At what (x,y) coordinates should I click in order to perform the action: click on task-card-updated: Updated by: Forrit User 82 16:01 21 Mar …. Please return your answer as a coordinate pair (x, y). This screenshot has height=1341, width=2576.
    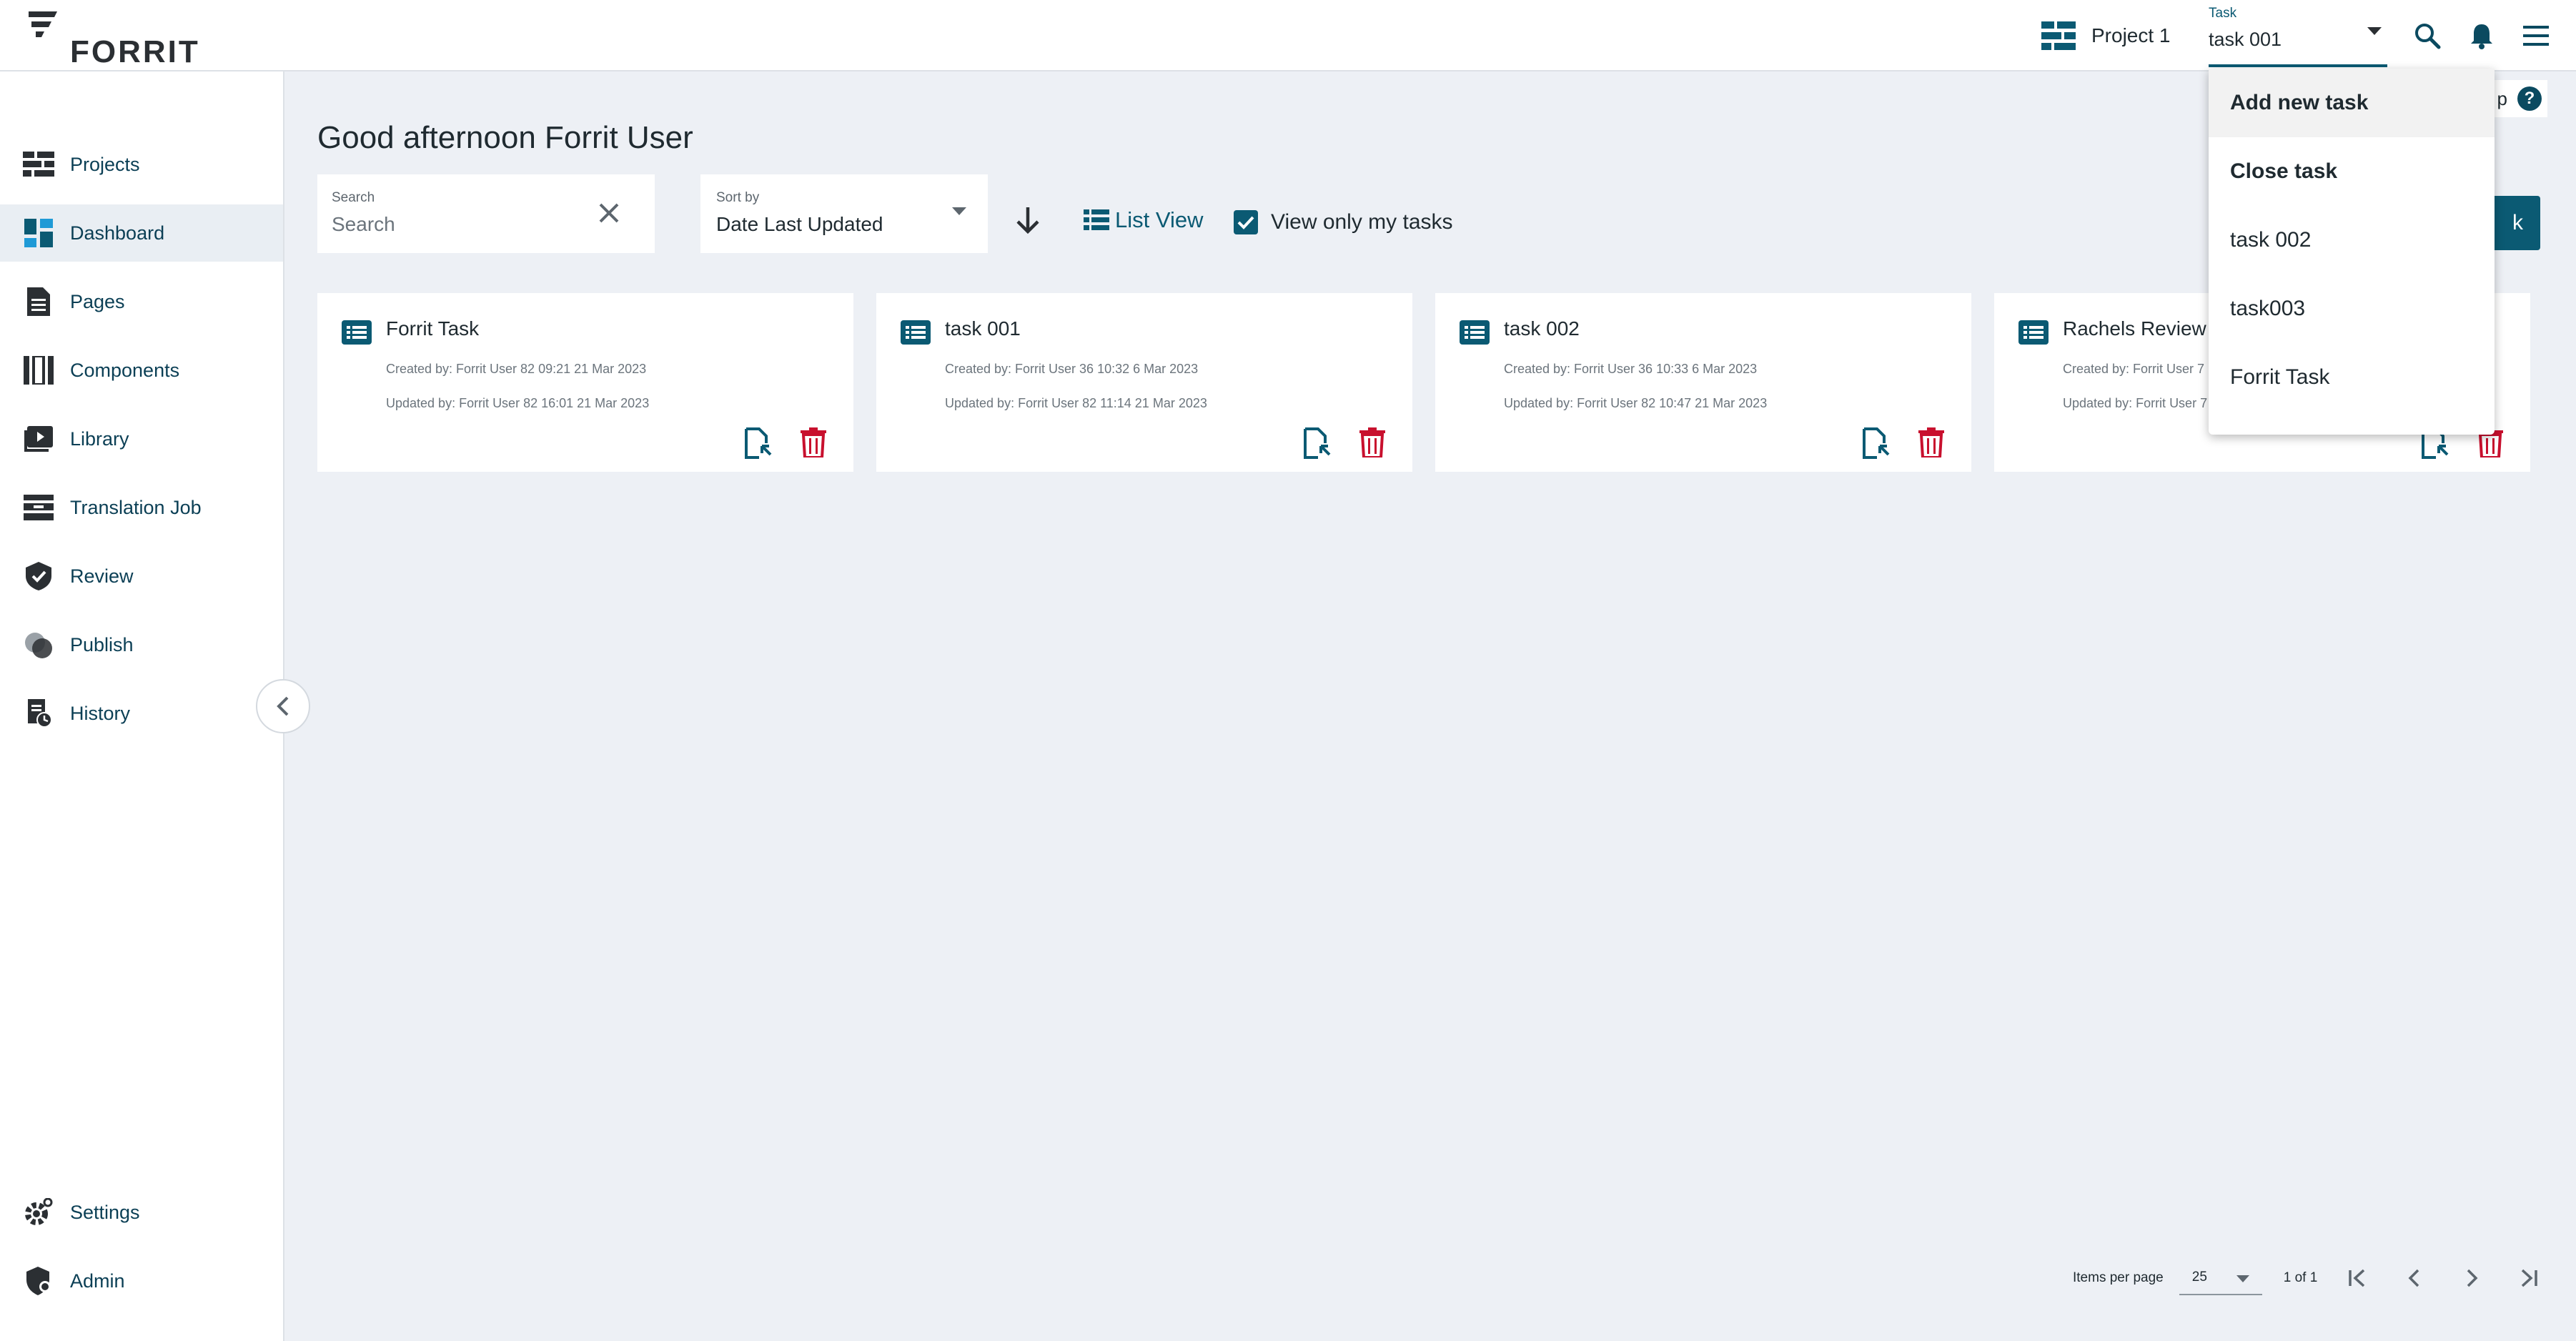
    Looking at the image, I should click on (518, 403).